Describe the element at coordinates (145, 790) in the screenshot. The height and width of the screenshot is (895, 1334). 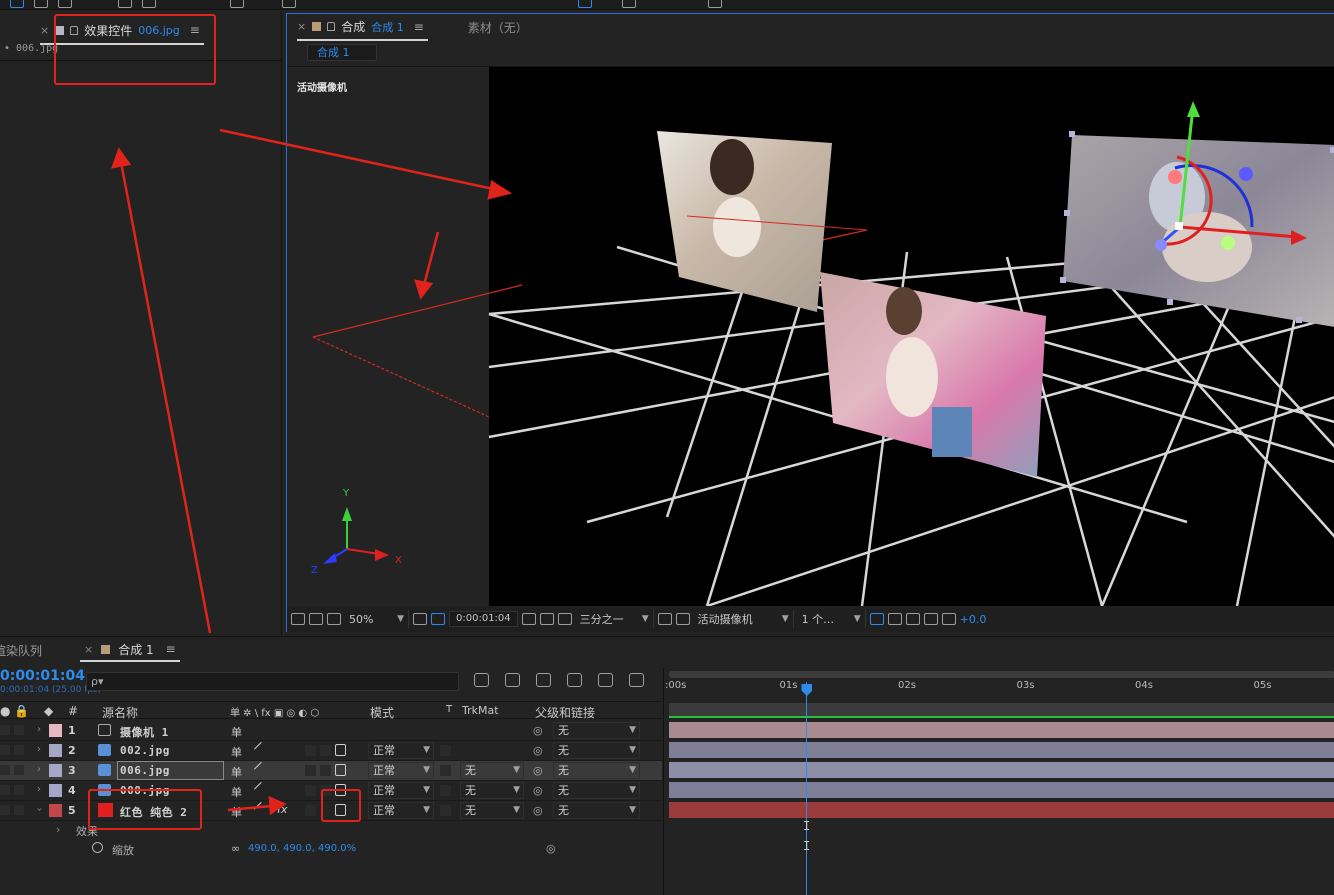
I see `layer-name: 008.jpg` at that location.